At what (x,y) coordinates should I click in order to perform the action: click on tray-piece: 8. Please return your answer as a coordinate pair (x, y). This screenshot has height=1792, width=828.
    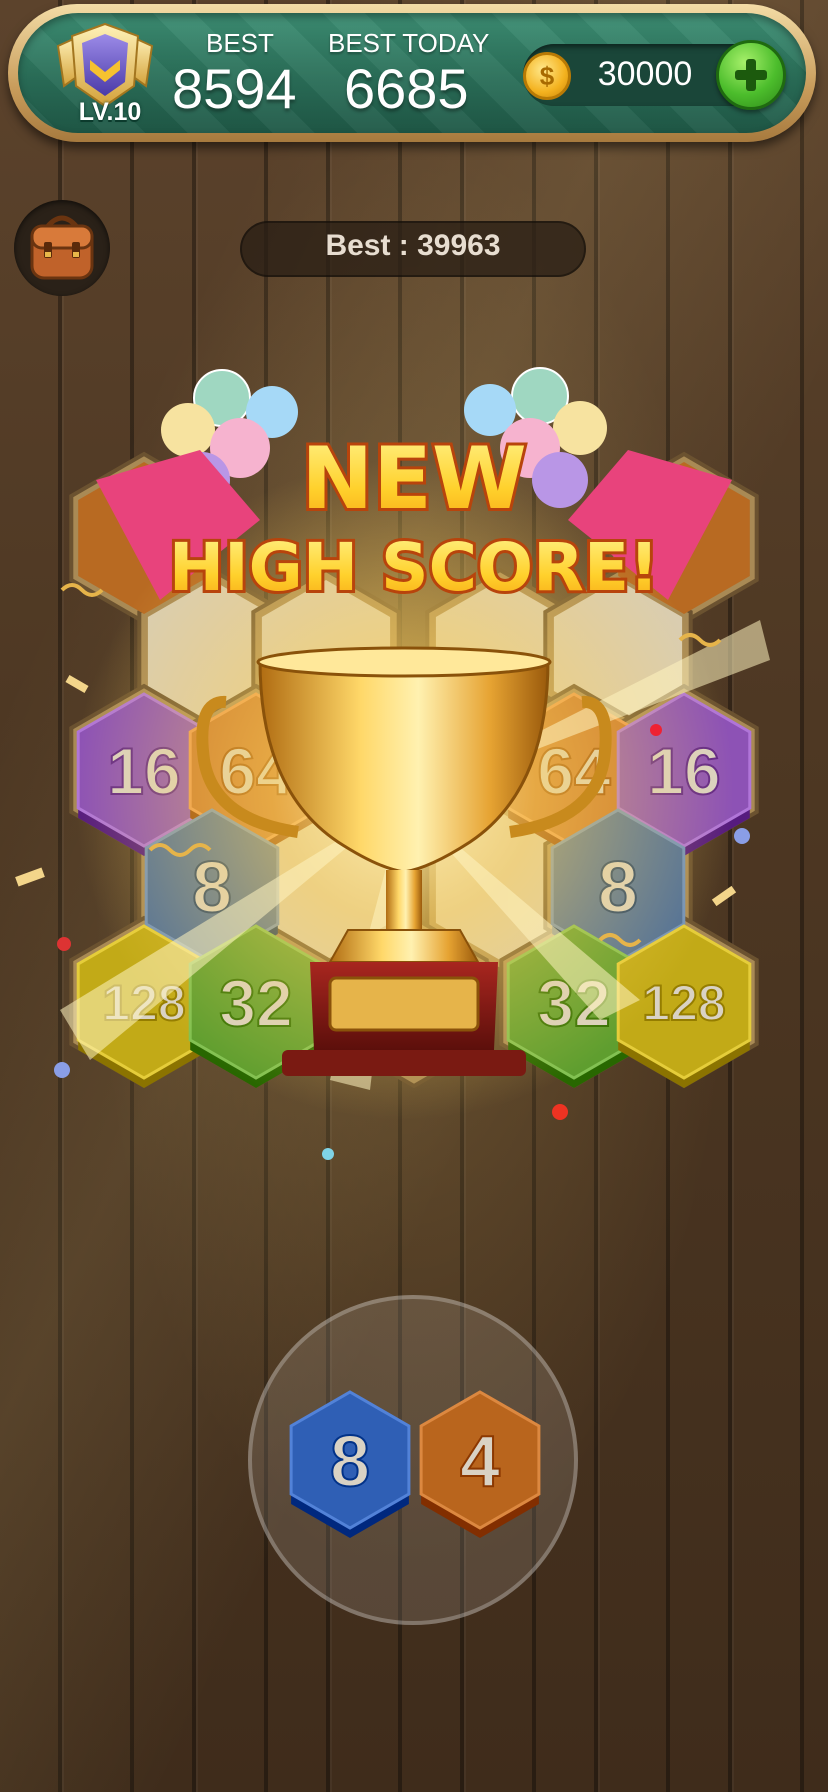
    Looking at the image, I should click on (350, 1464).